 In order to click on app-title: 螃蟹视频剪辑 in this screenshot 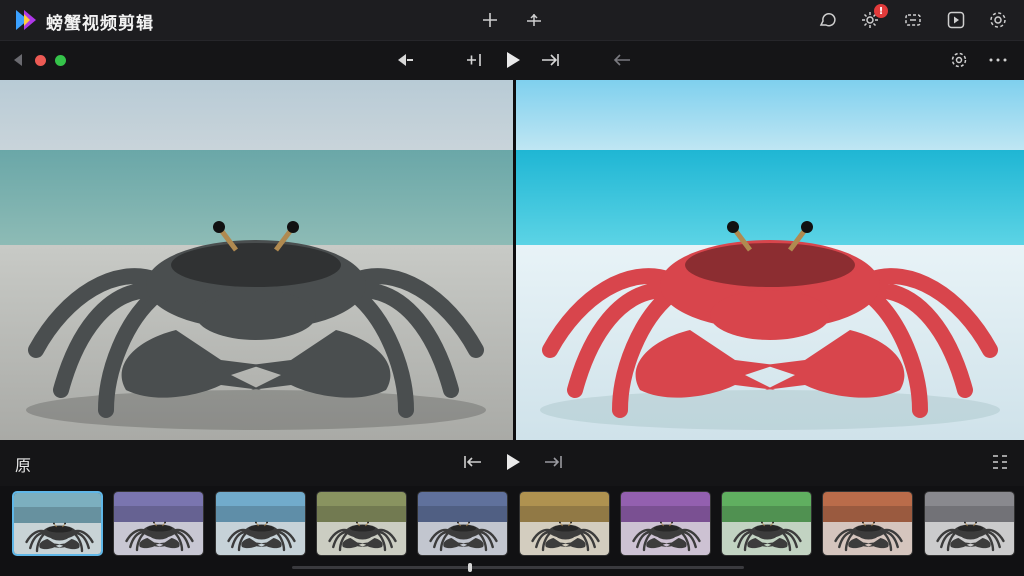, I will do `click(100, 24)`.